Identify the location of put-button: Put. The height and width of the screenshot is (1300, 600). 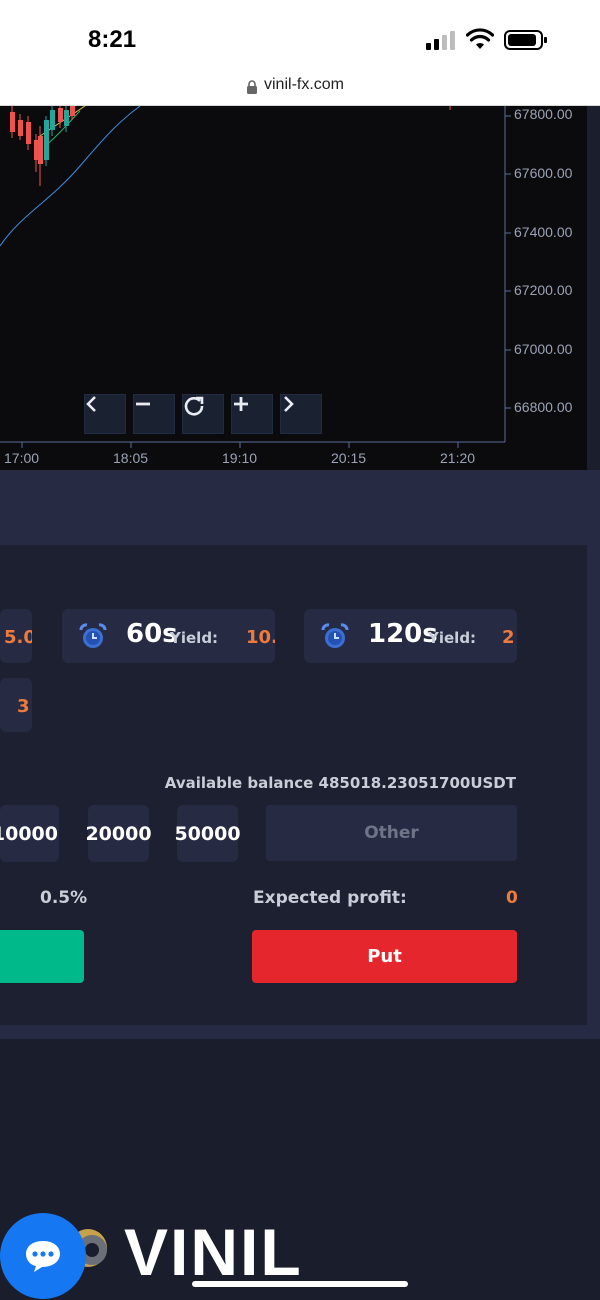
(384, 956).